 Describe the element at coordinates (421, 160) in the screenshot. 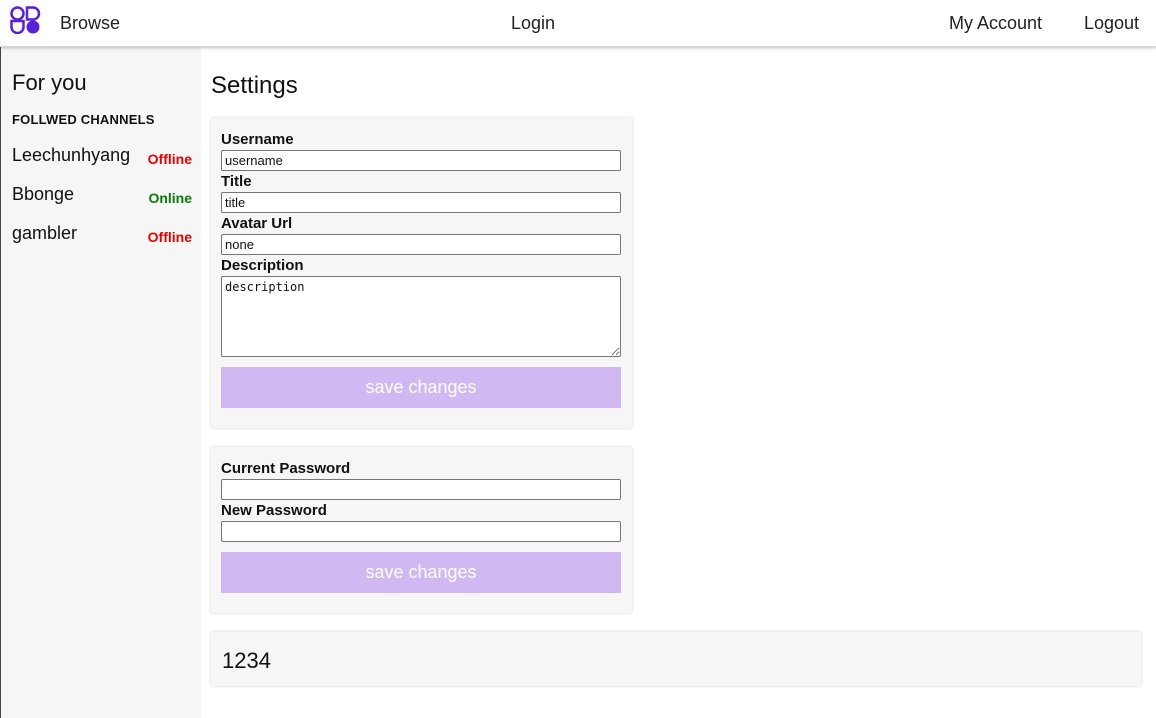

I see `username-input` at that location.